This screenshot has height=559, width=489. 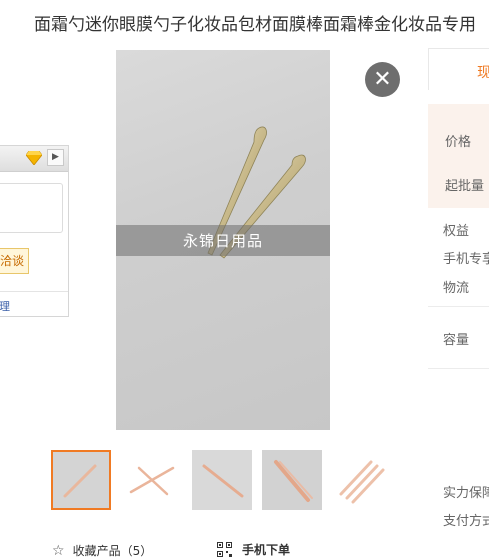 I want to click on payment-method-label: 支付方式, so click(x=466, y=521).